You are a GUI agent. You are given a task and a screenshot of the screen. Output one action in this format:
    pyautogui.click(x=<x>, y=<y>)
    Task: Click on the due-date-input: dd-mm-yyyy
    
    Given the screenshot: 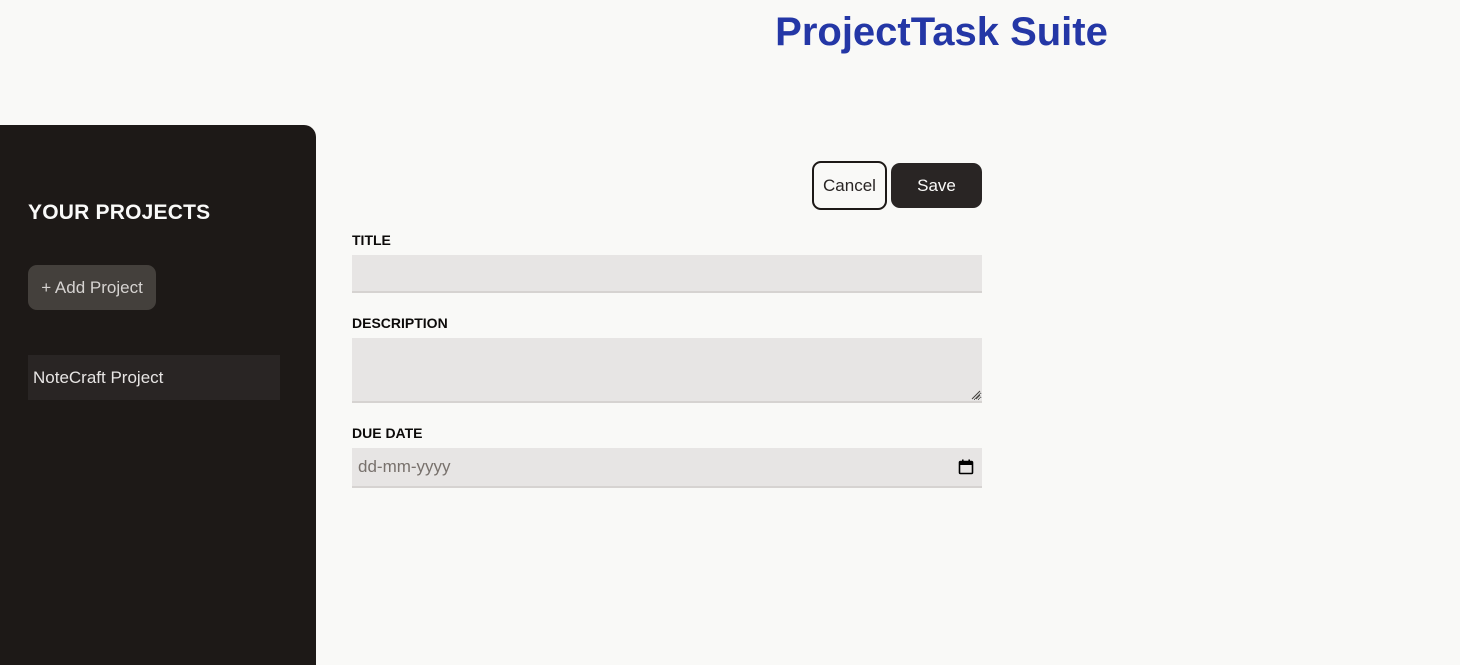 What is the action you would take?
    pyautogui.click(x=667, y=468)
    